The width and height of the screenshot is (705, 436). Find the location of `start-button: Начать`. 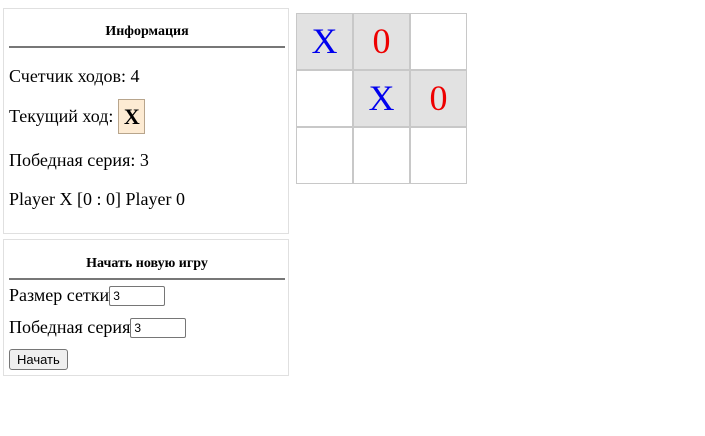

start-button: Начать is located at coordinates (38, 359).